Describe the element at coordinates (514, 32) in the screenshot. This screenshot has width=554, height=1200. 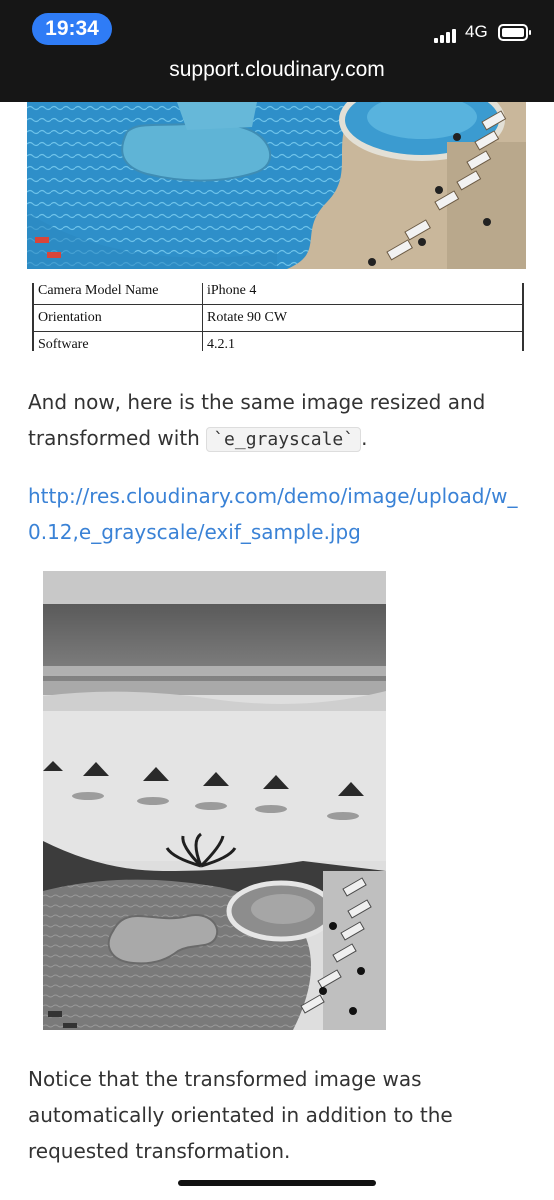
I see `battery-icon` at that location.